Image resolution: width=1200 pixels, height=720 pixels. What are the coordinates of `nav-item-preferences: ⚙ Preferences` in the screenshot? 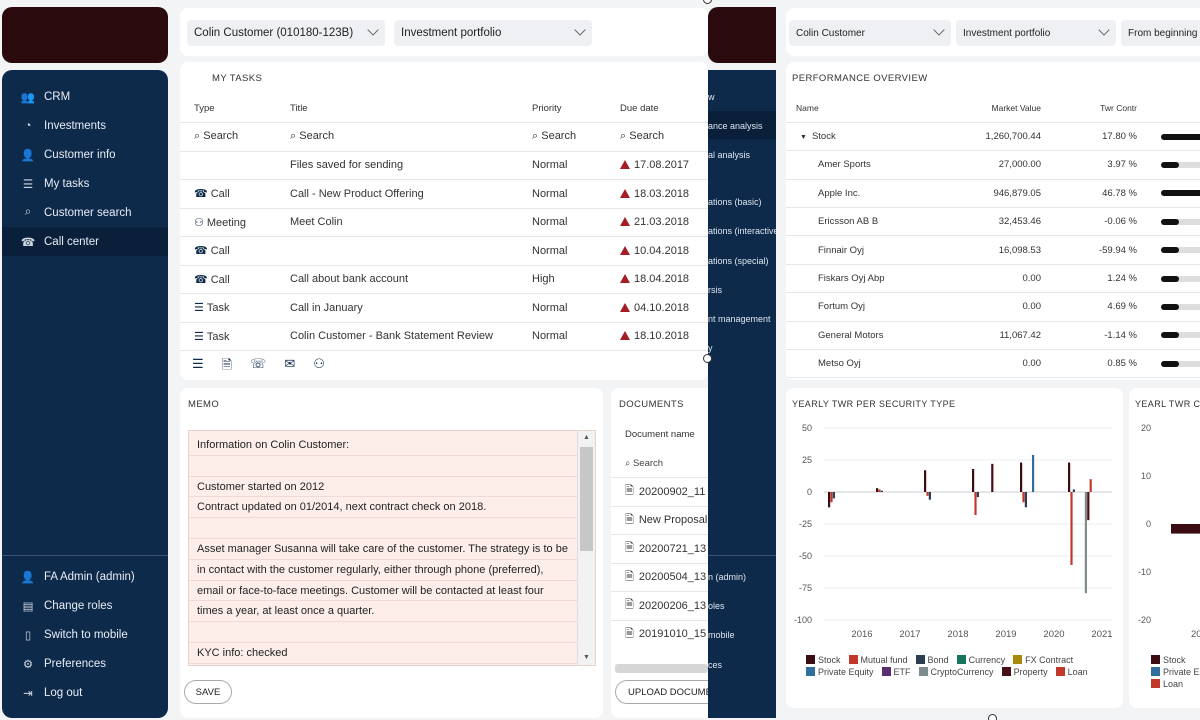 It's located at (85, 663).